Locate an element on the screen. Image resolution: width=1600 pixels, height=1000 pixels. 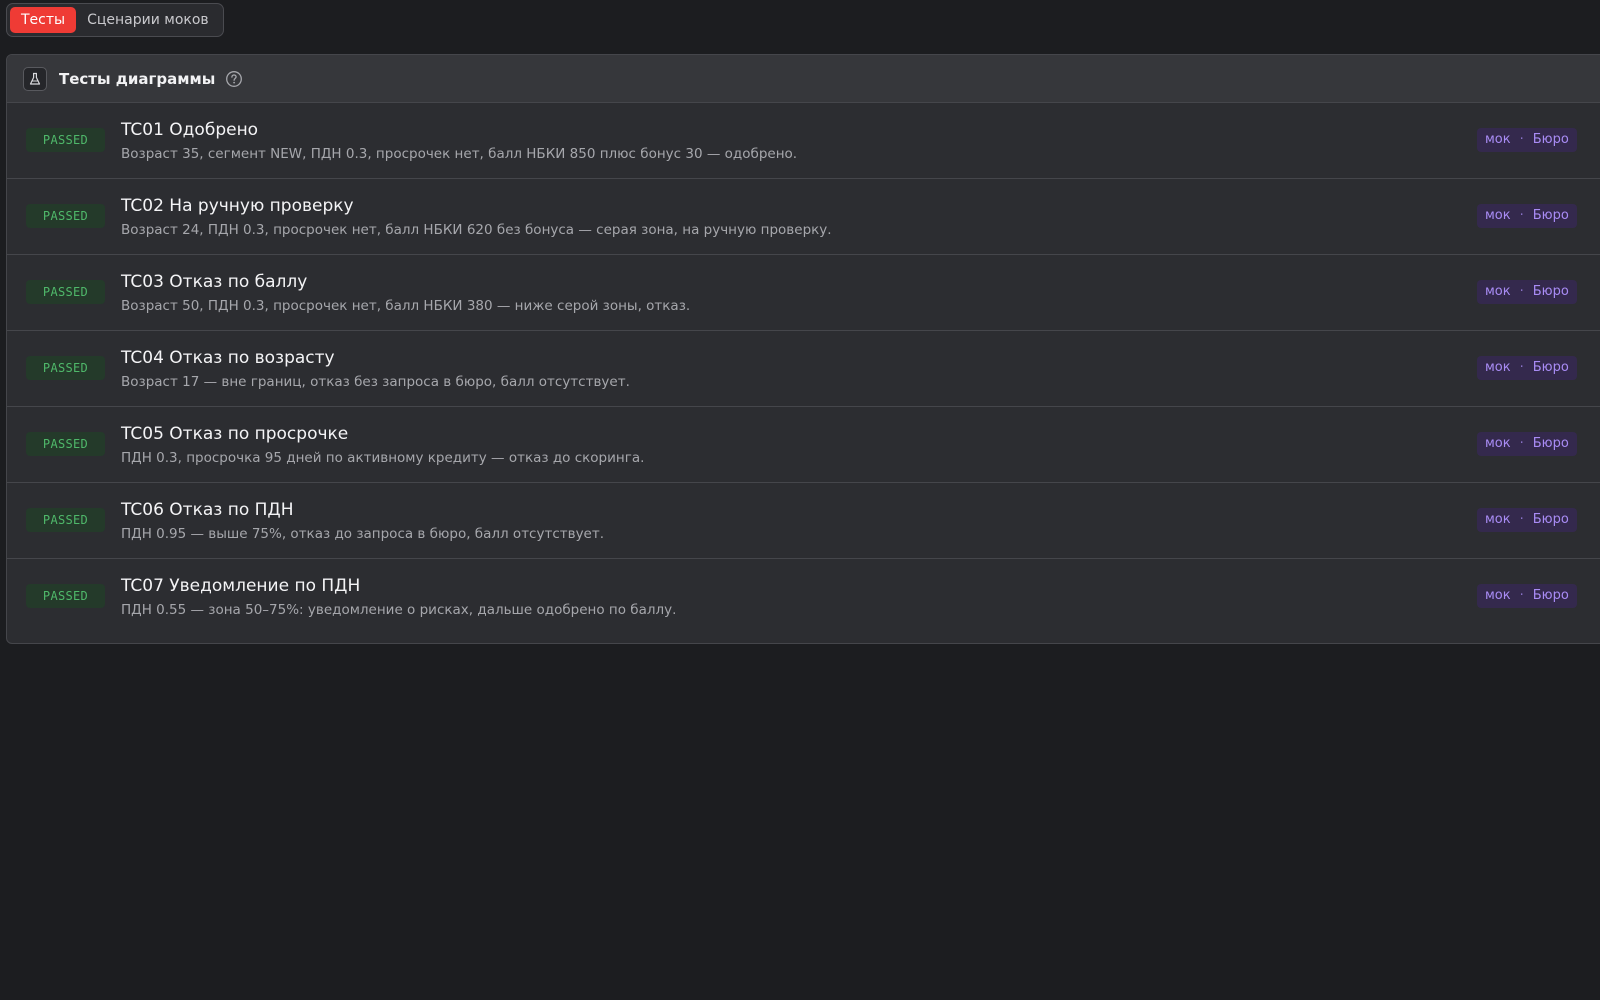
tab-tests: Тесты is located at coordinates (43, 20).